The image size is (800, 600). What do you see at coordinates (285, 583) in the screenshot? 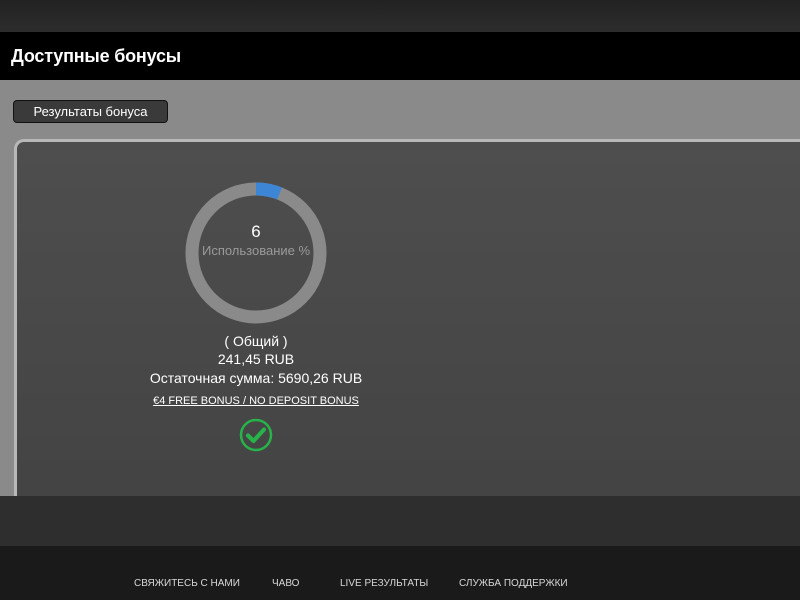
I see `footer-link-faq: ЧАВО` at bounding box center [285, 583].